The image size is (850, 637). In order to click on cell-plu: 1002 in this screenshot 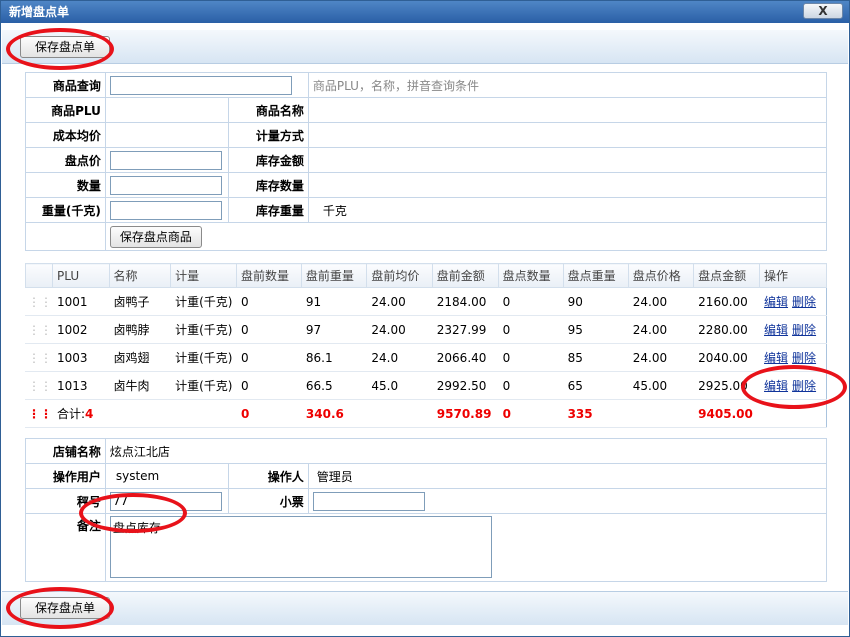, I will do `click(81, 329)`.